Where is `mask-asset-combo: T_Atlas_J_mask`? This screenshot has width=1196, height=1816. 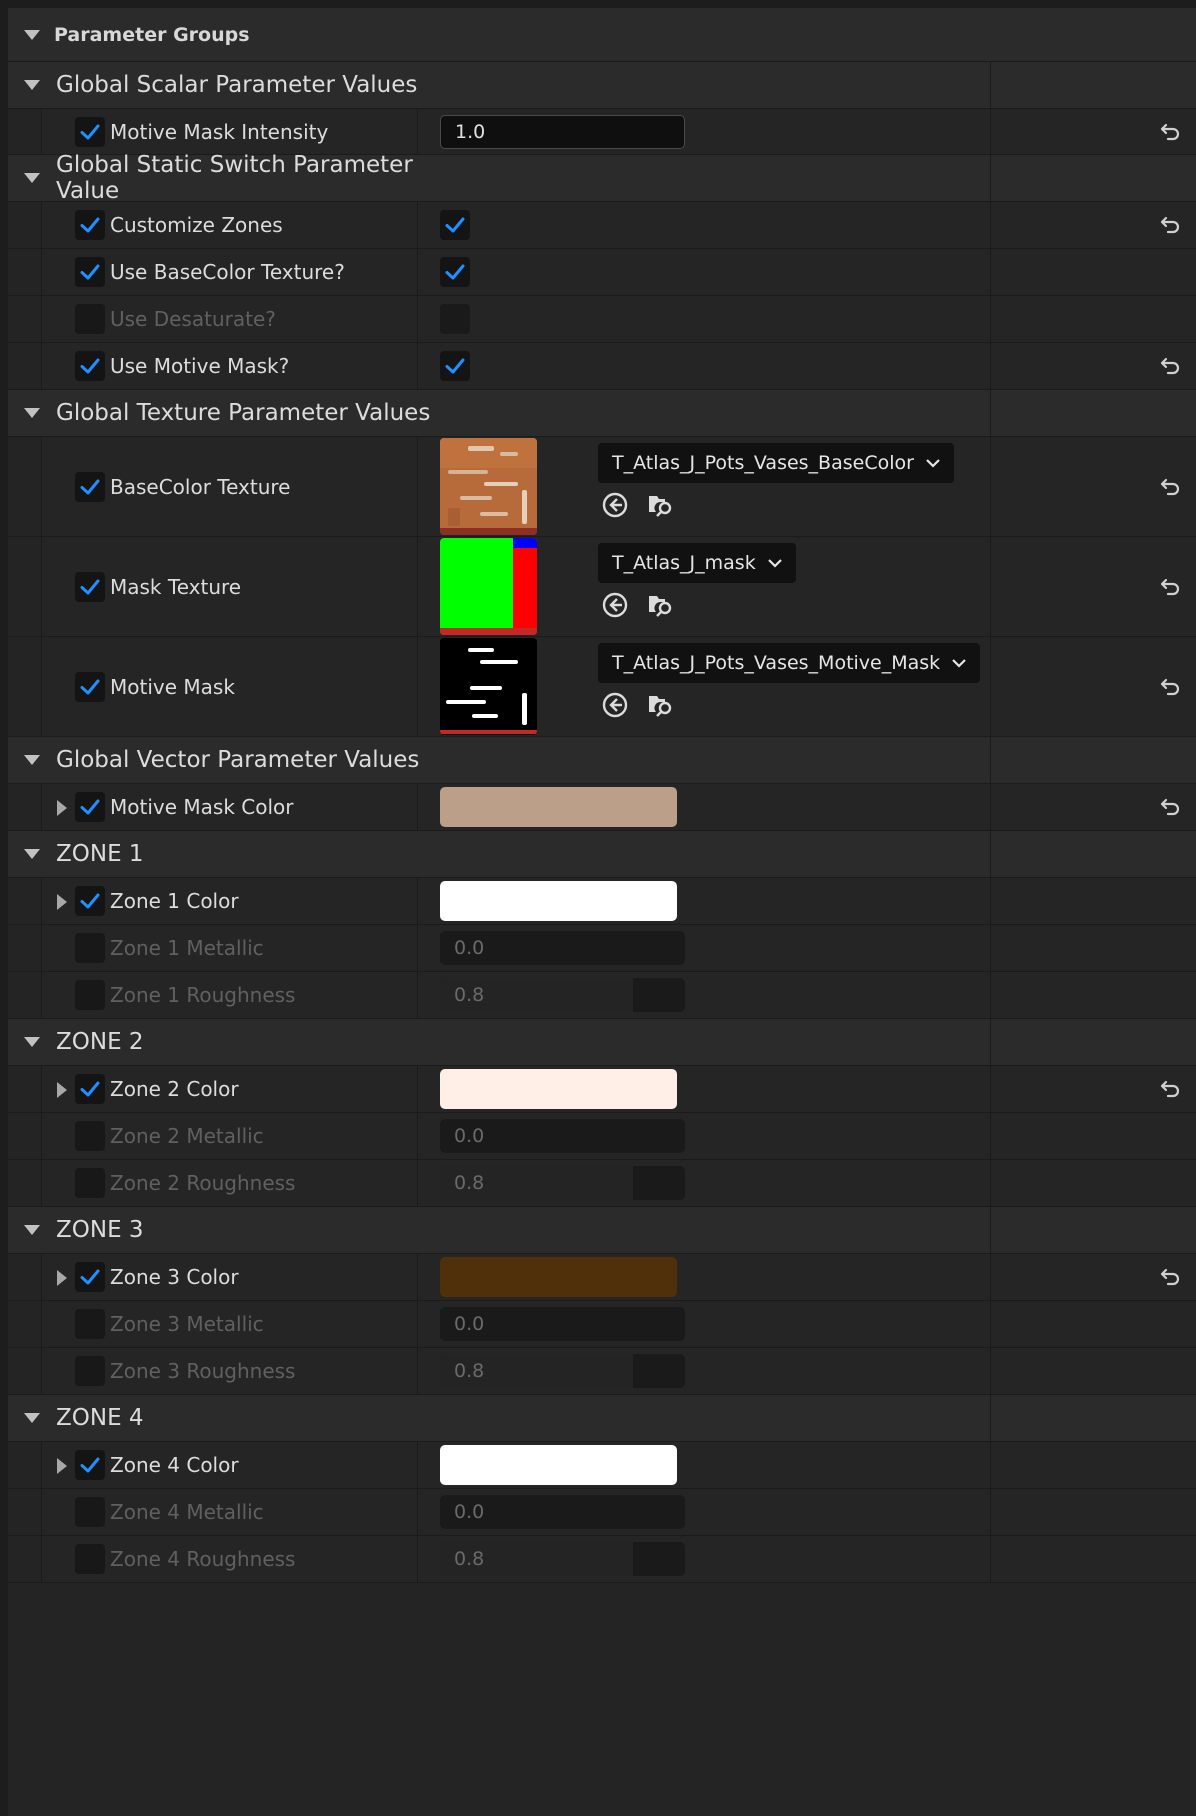
mask-asset-combo: T_Atlas_J_mask is located at coordinates (697, 563).